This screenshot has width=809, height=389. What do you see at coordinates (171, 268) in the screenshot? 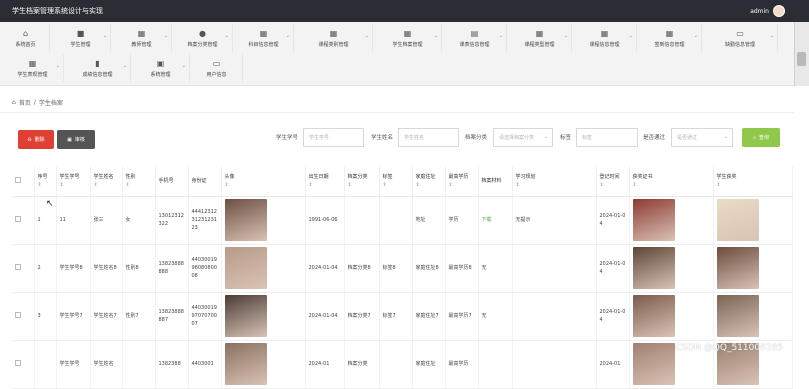
I see `cell-phone: 13823888888` at bounding box center [171, 268].